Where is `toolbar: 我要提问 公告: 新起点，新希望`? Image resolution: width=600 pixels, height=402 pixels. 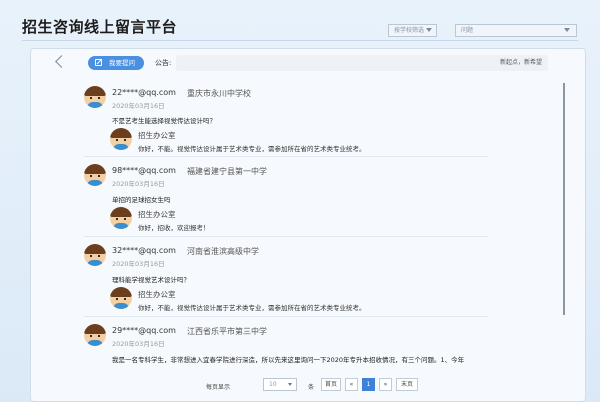 toolbar: 我要提问 公告: 新起点，新希望 is located at coordinates (308, 63).